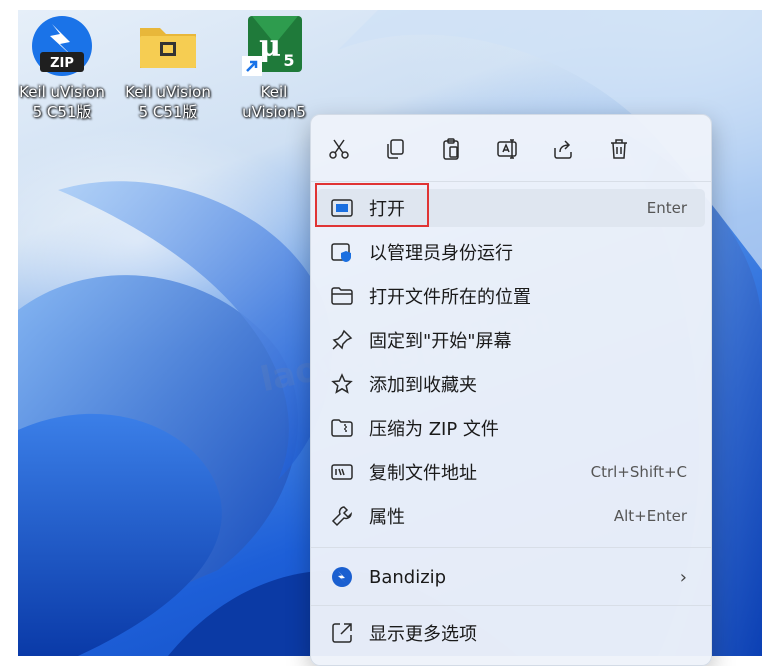  What do you see at coordinates (342, 296) in the screenshot?
I see `folder-outline-icon` at bounding box center [342, 296].